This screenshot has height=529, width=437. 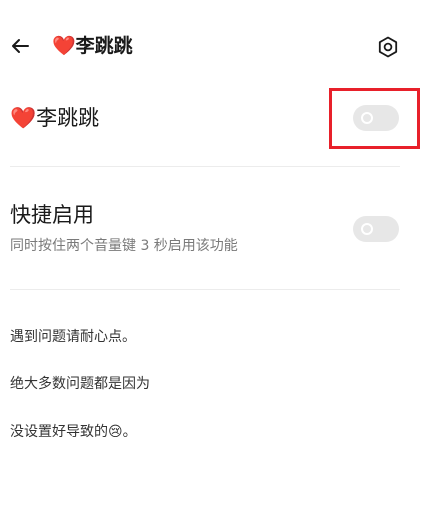 I want to click on quick-enable-description: 同时按住两个音量键 3 秒启用该功能, so click(x=124, y=246).